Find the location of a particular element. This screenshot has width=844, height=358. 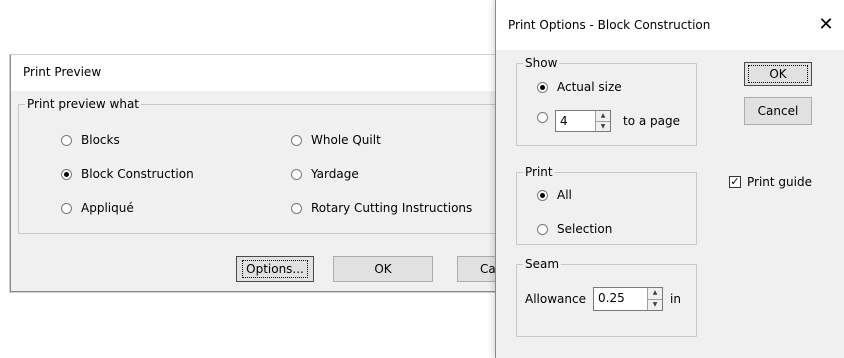

radio-blocks-label: Blocks is located at coordinates (100, 140).